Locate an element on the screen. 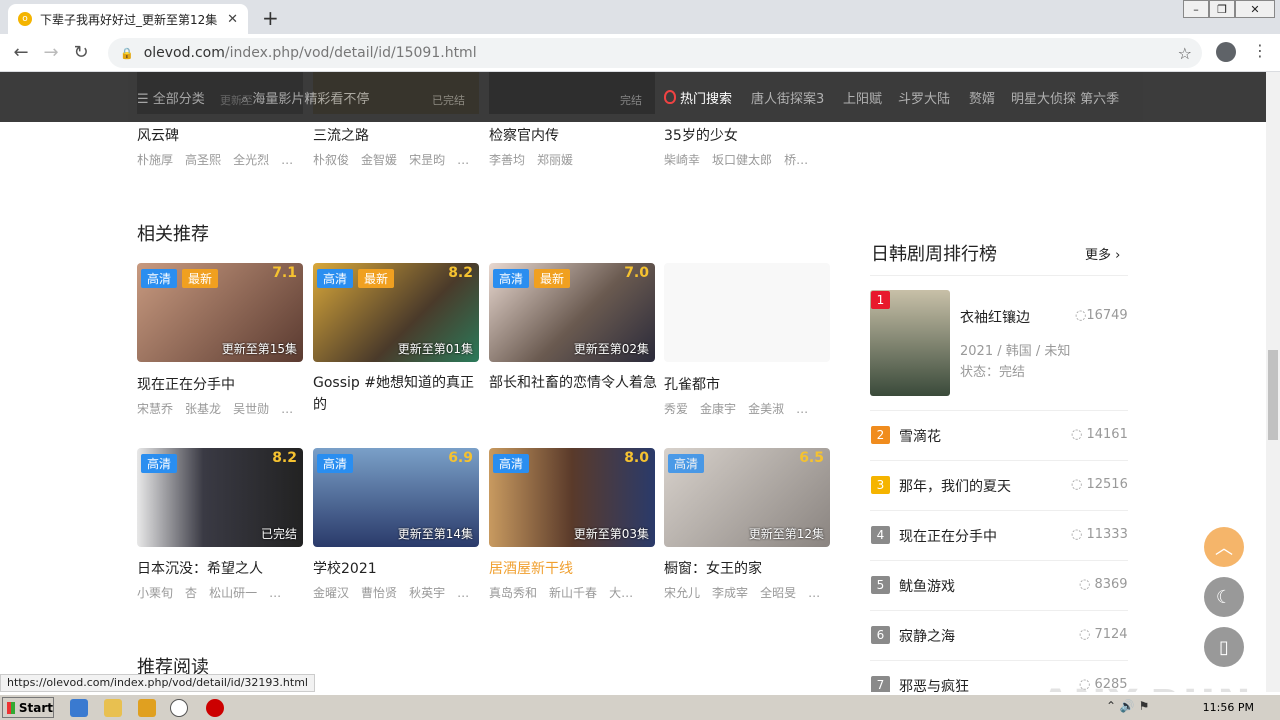 The width and height of the screenshot is (1280, 720). update-status: 更新至第15集 is located at coordinates (259, 349).